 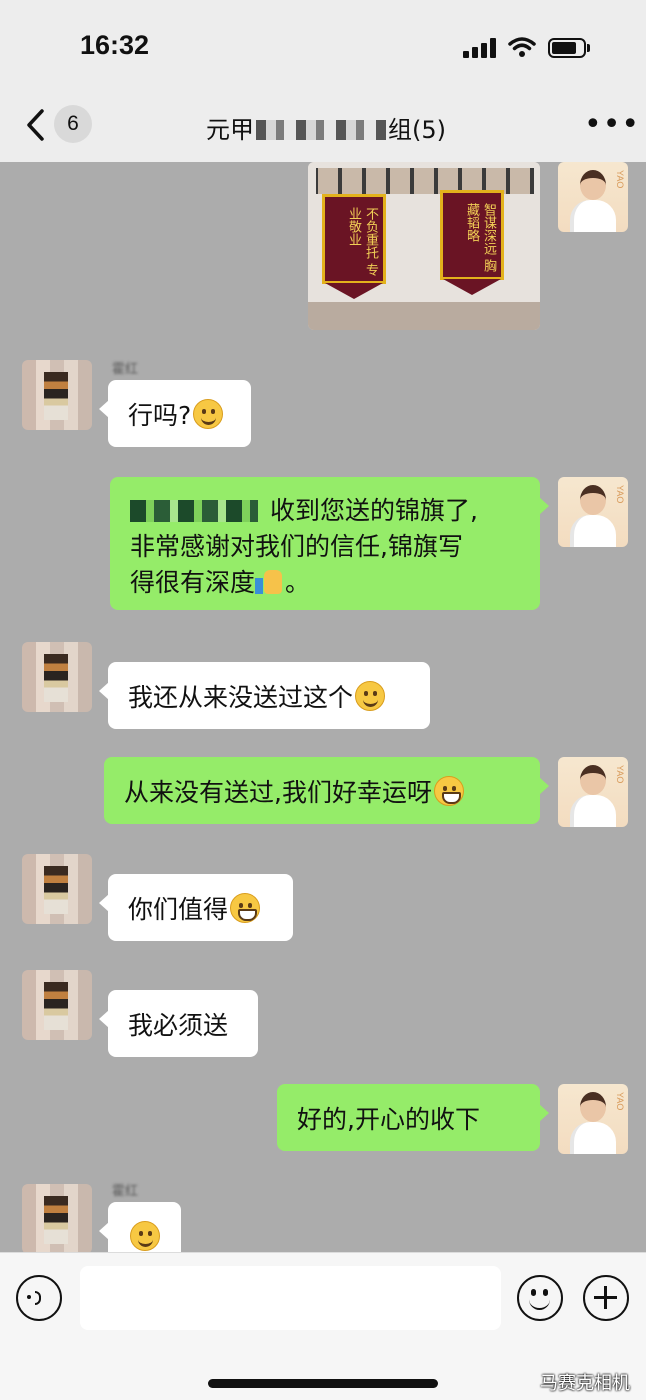 What do you see at coordinates (296, 546) in the screenshot?
I see `message-text-line: 非常感谢对我们的信任,锦旗写` at bounding box center [296, 546].